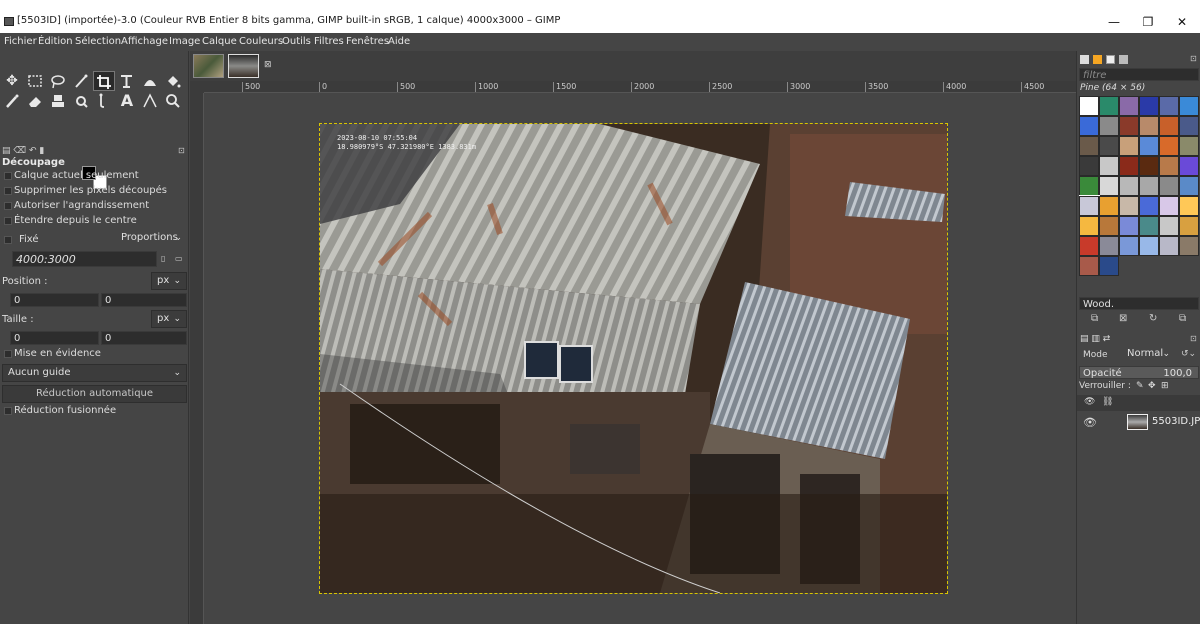 The image size is (1200, 624). What do you see at coordinates (127, 101) in the screenshot?
I see `text-tool-icon: A` at bounding box center [127, 101].